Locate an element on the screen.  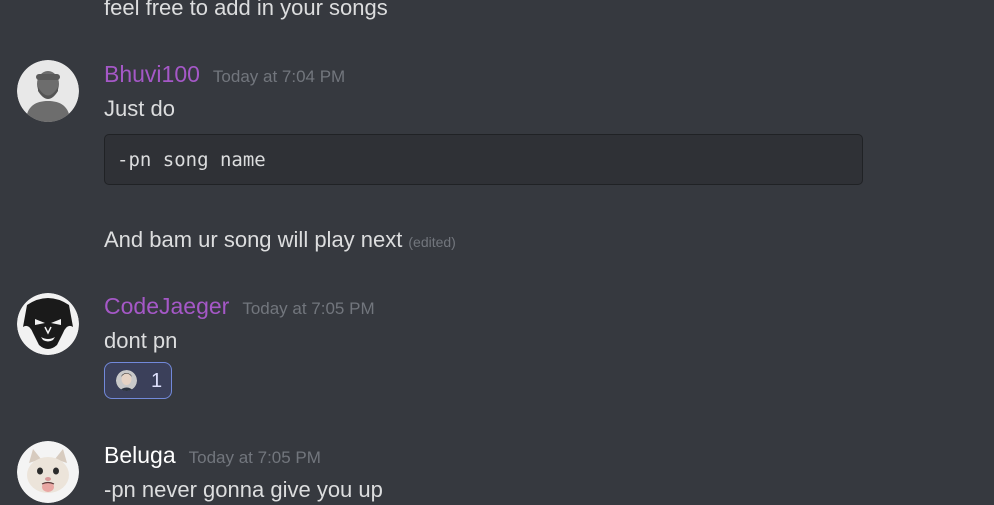
default-person-avatar-icon is located at coordinates (48, 91).